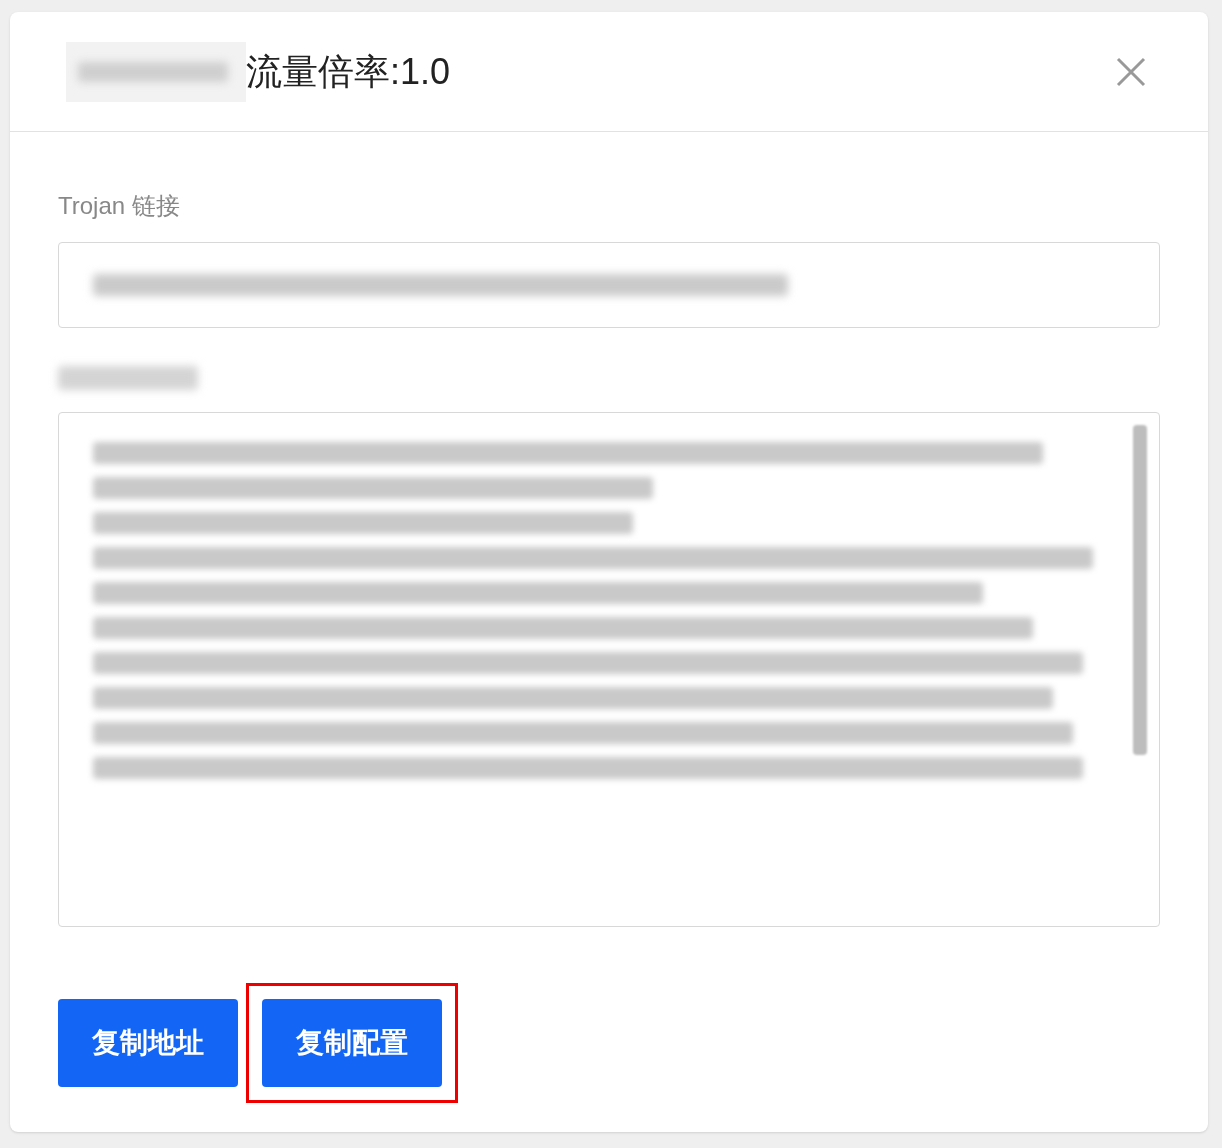 The image size is (1222, 1148). What do you see at coordinates (148, 1043) in the screenshot?
I see `copy-button: 复制地址` at bounding box center [148, 1043].